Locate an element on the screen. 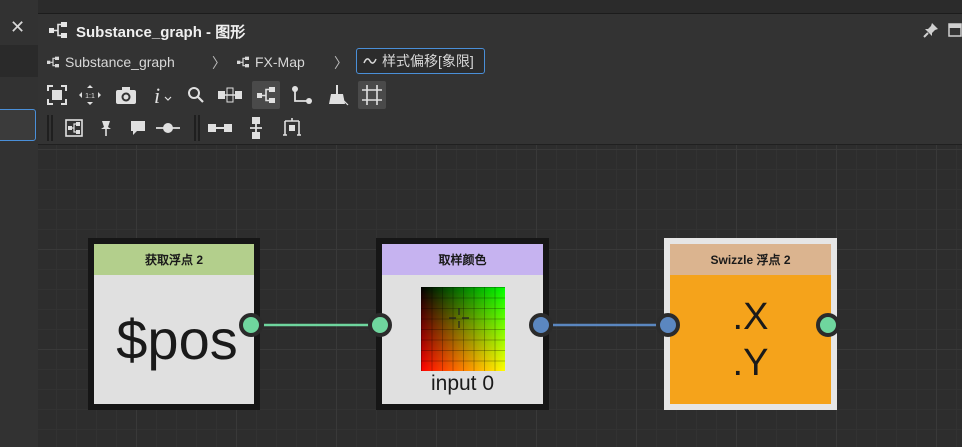 The width and height of the screenshot is (962, 447). screenshot-button is located at coordinates (126, 95).